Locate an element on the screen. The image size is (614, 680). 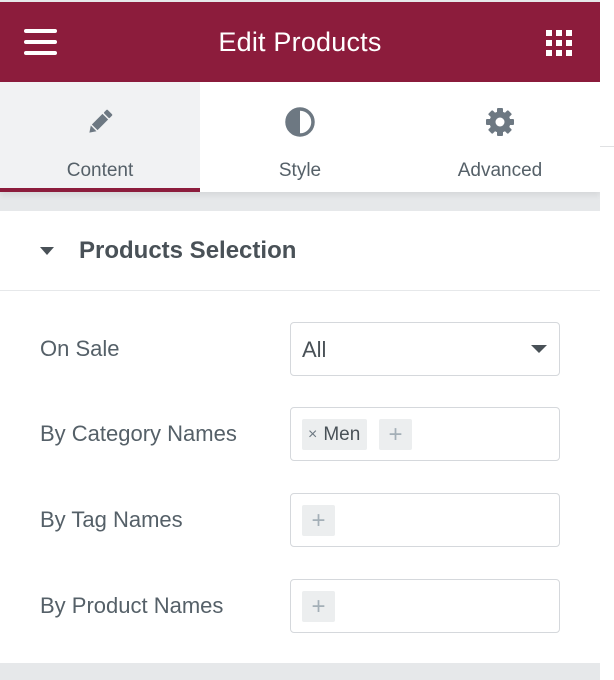
on-sale-value: All is located at coordinates (314, 349).